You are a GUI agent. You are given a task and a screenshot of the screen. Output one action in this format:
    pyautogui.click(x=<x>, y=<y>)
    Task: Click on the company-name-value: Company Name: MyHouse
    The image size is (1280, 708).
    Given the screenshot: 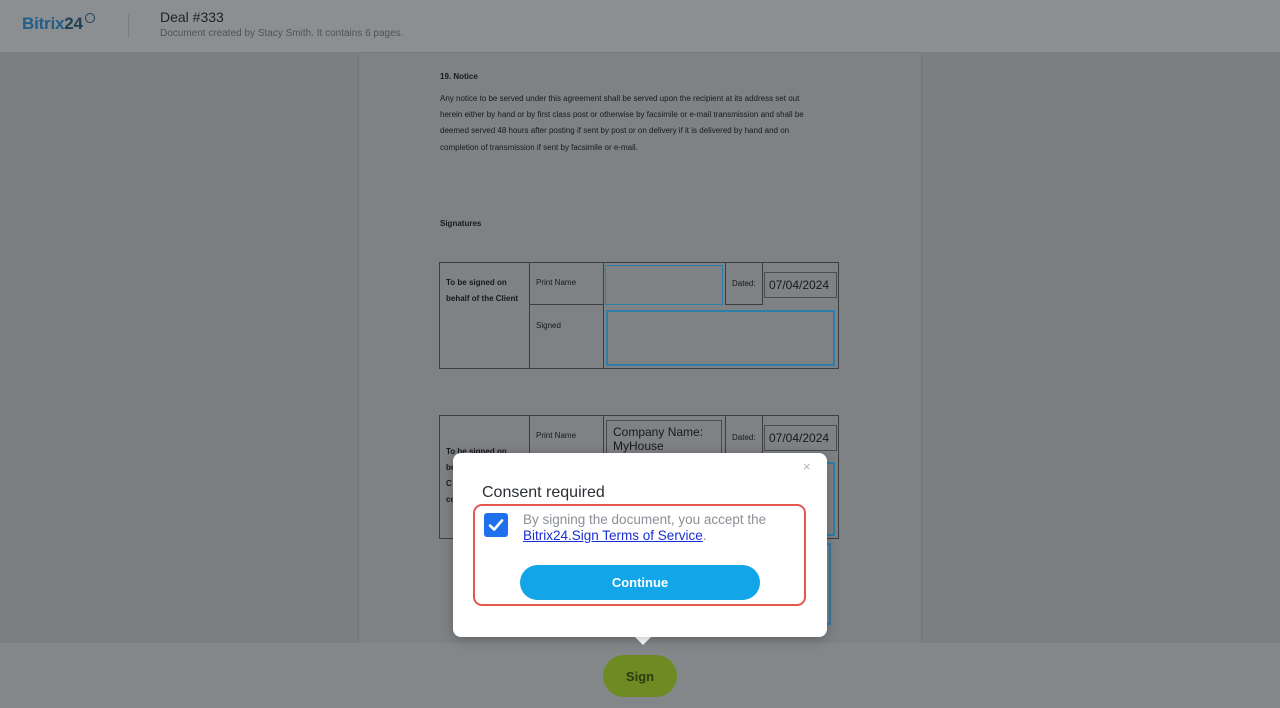 What is the action you would take?
    pyautogui.click(x=658, y=439)
    